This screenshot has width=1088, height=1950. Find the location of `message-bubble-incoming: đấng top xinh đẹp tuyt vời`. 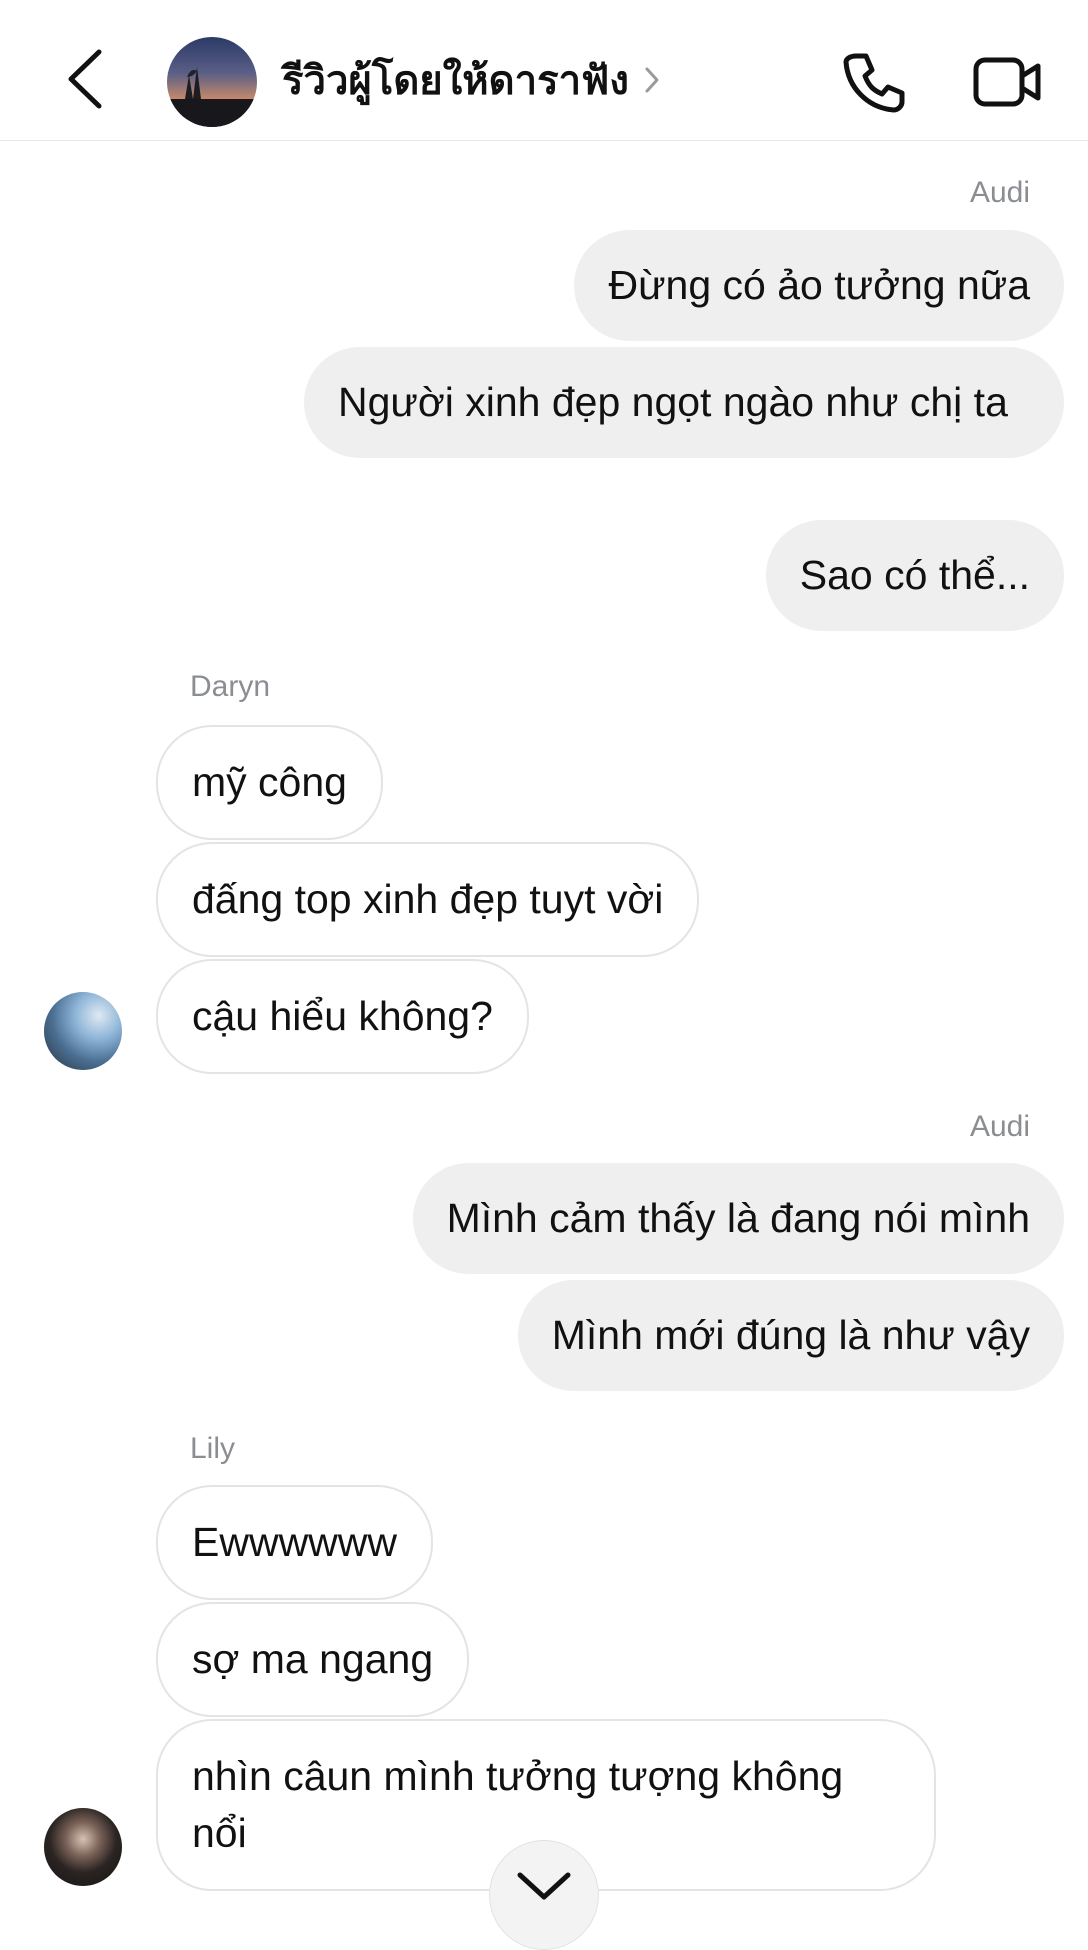

message-bubble-incoming: đấng top xinh đẹp tuyt vời is located at coordinates (428, 899).